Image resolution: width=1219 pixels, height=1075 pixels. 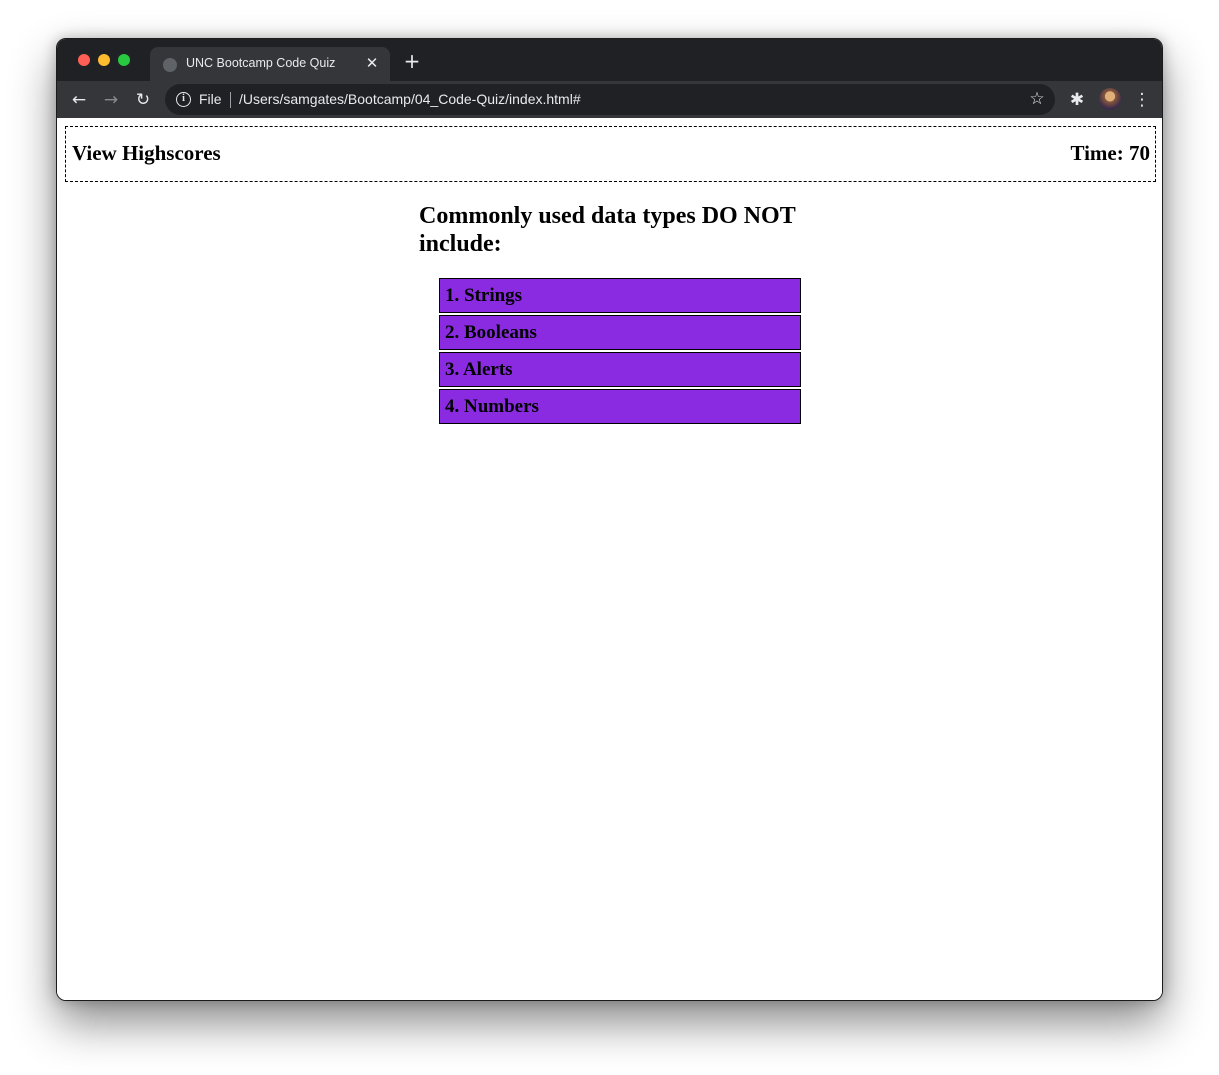 What do you see at coordinates (146, 153) in the screenshot?
I see `view-highscores-link: View Highscores` at bounding box center [146, 153].